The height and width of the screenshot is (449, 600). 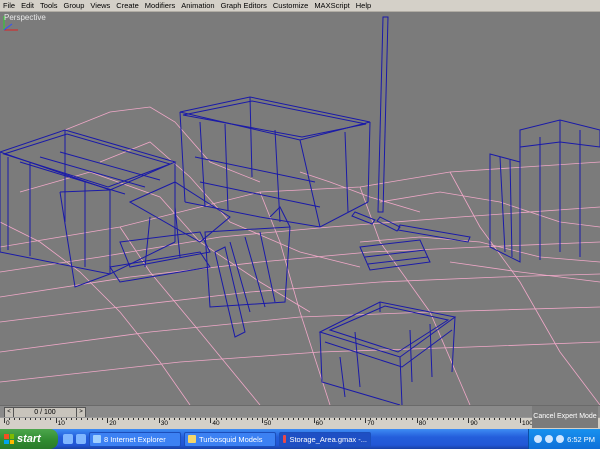 I want to click on menu-item-edit: Edit, so click(x=27, y=5).